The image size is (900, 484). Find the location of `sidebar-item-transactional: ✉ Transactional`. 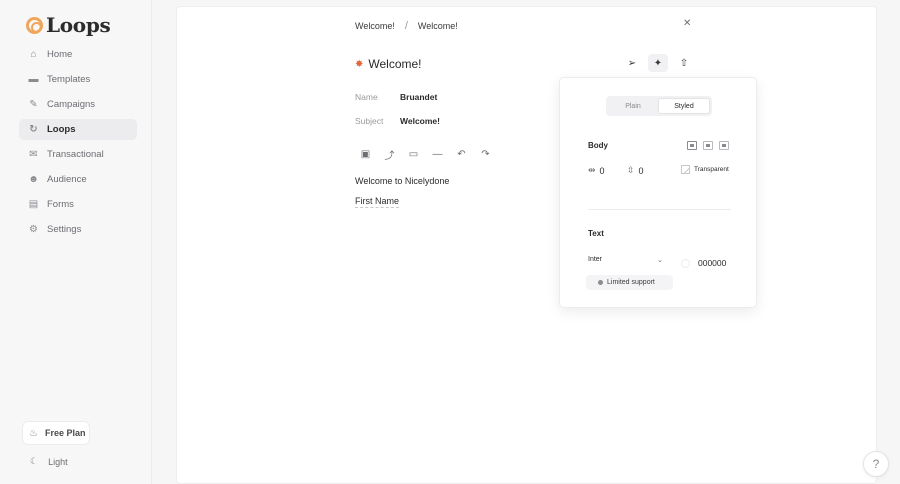

sidebar-item-transactional: ✉ Transactional is located at coordinates (78, 154).